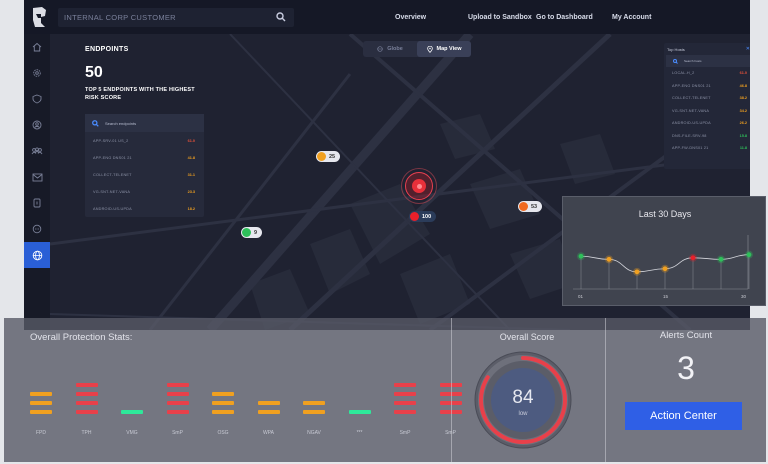 The height and width of the screenshot is (464, 768). Describe the element at coordinates (252, 232) in the screenshot. I see `map-pin: 9` at that location.